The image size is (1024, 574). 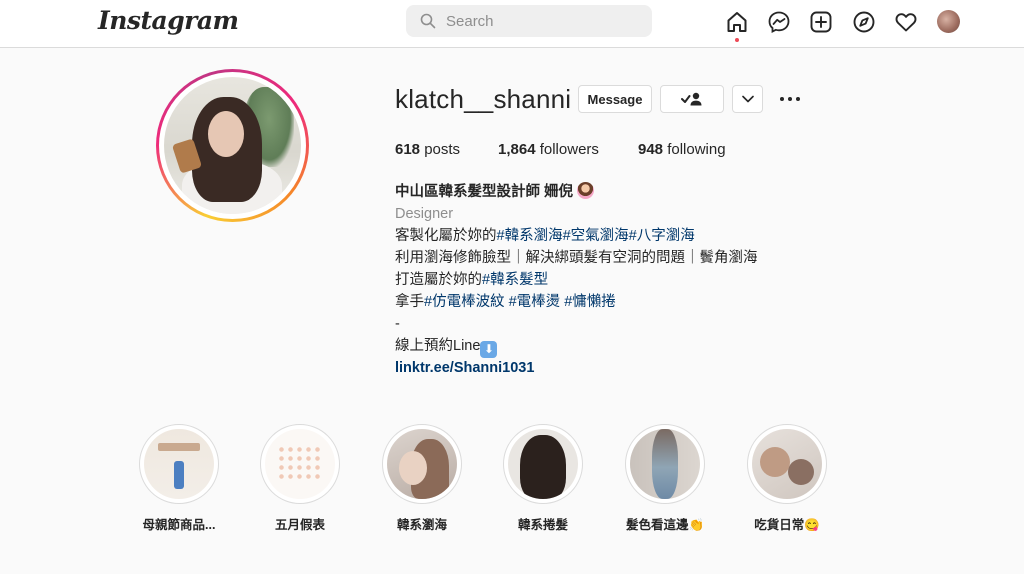 I want to click on heart-icon, so click(x=906, y=22).